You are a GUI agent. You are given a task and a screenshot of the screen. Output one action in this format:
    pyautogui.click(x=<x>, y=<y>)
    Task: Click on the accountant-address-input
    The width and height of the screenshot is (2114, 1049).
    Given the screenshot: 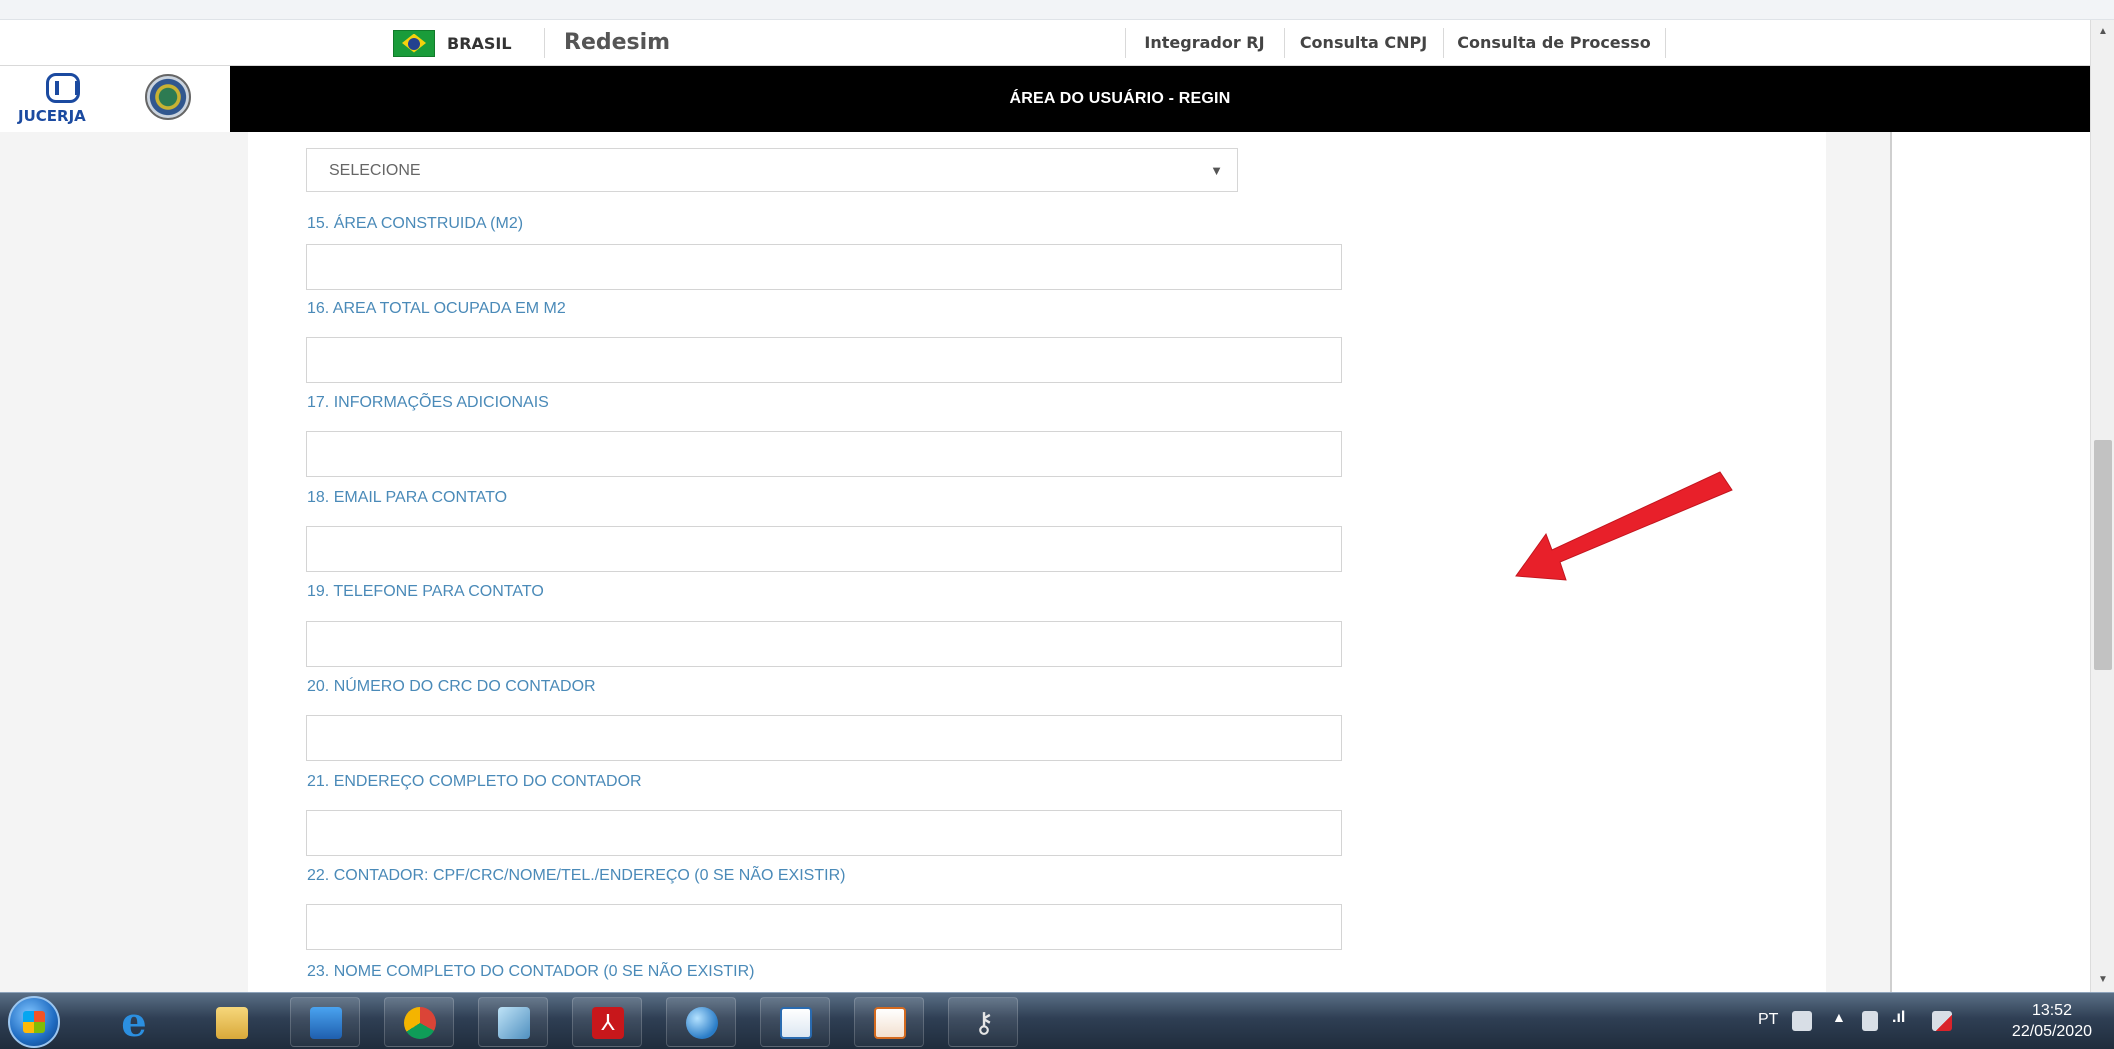 What is the action you would take?
    pyautogui.click(x=824, y=833)
    